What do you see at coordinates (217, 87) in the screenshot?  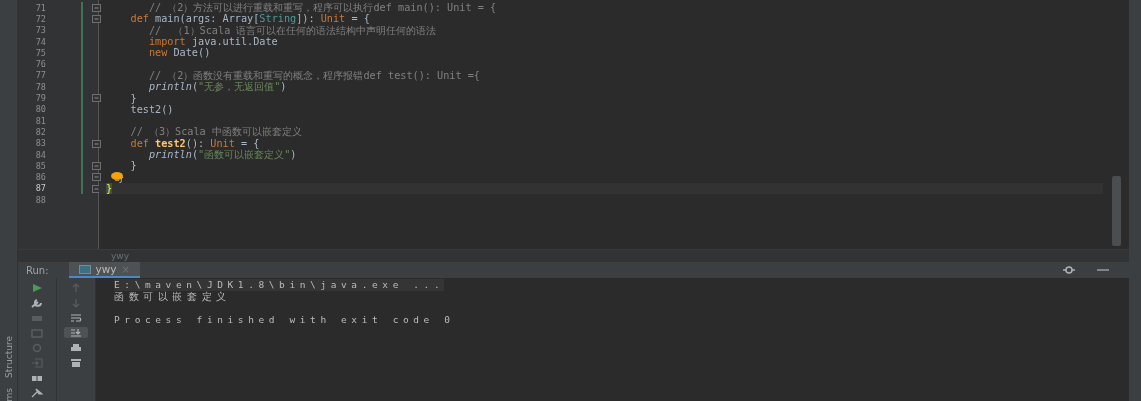 I see `code-line: println("无参，无返回值")` at bounding box center [217, 87].